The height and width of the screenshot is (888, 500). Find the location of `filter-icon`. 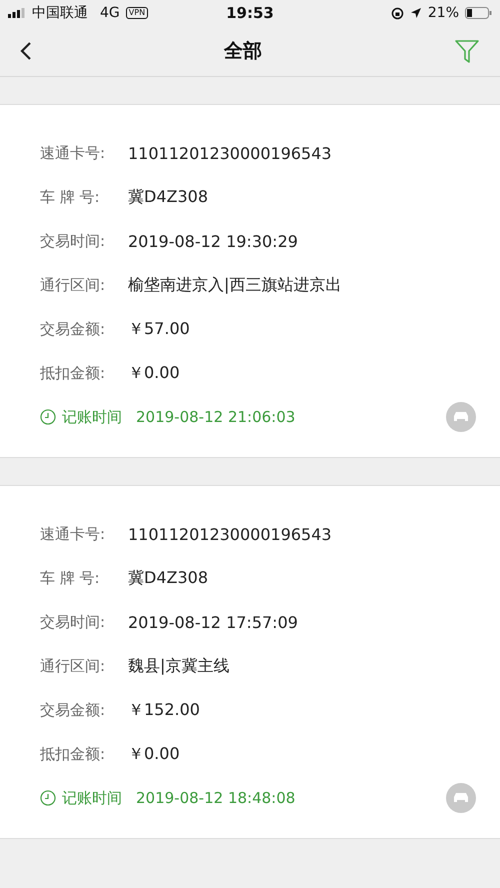

filter-icon is located at coordinates (467, 51).